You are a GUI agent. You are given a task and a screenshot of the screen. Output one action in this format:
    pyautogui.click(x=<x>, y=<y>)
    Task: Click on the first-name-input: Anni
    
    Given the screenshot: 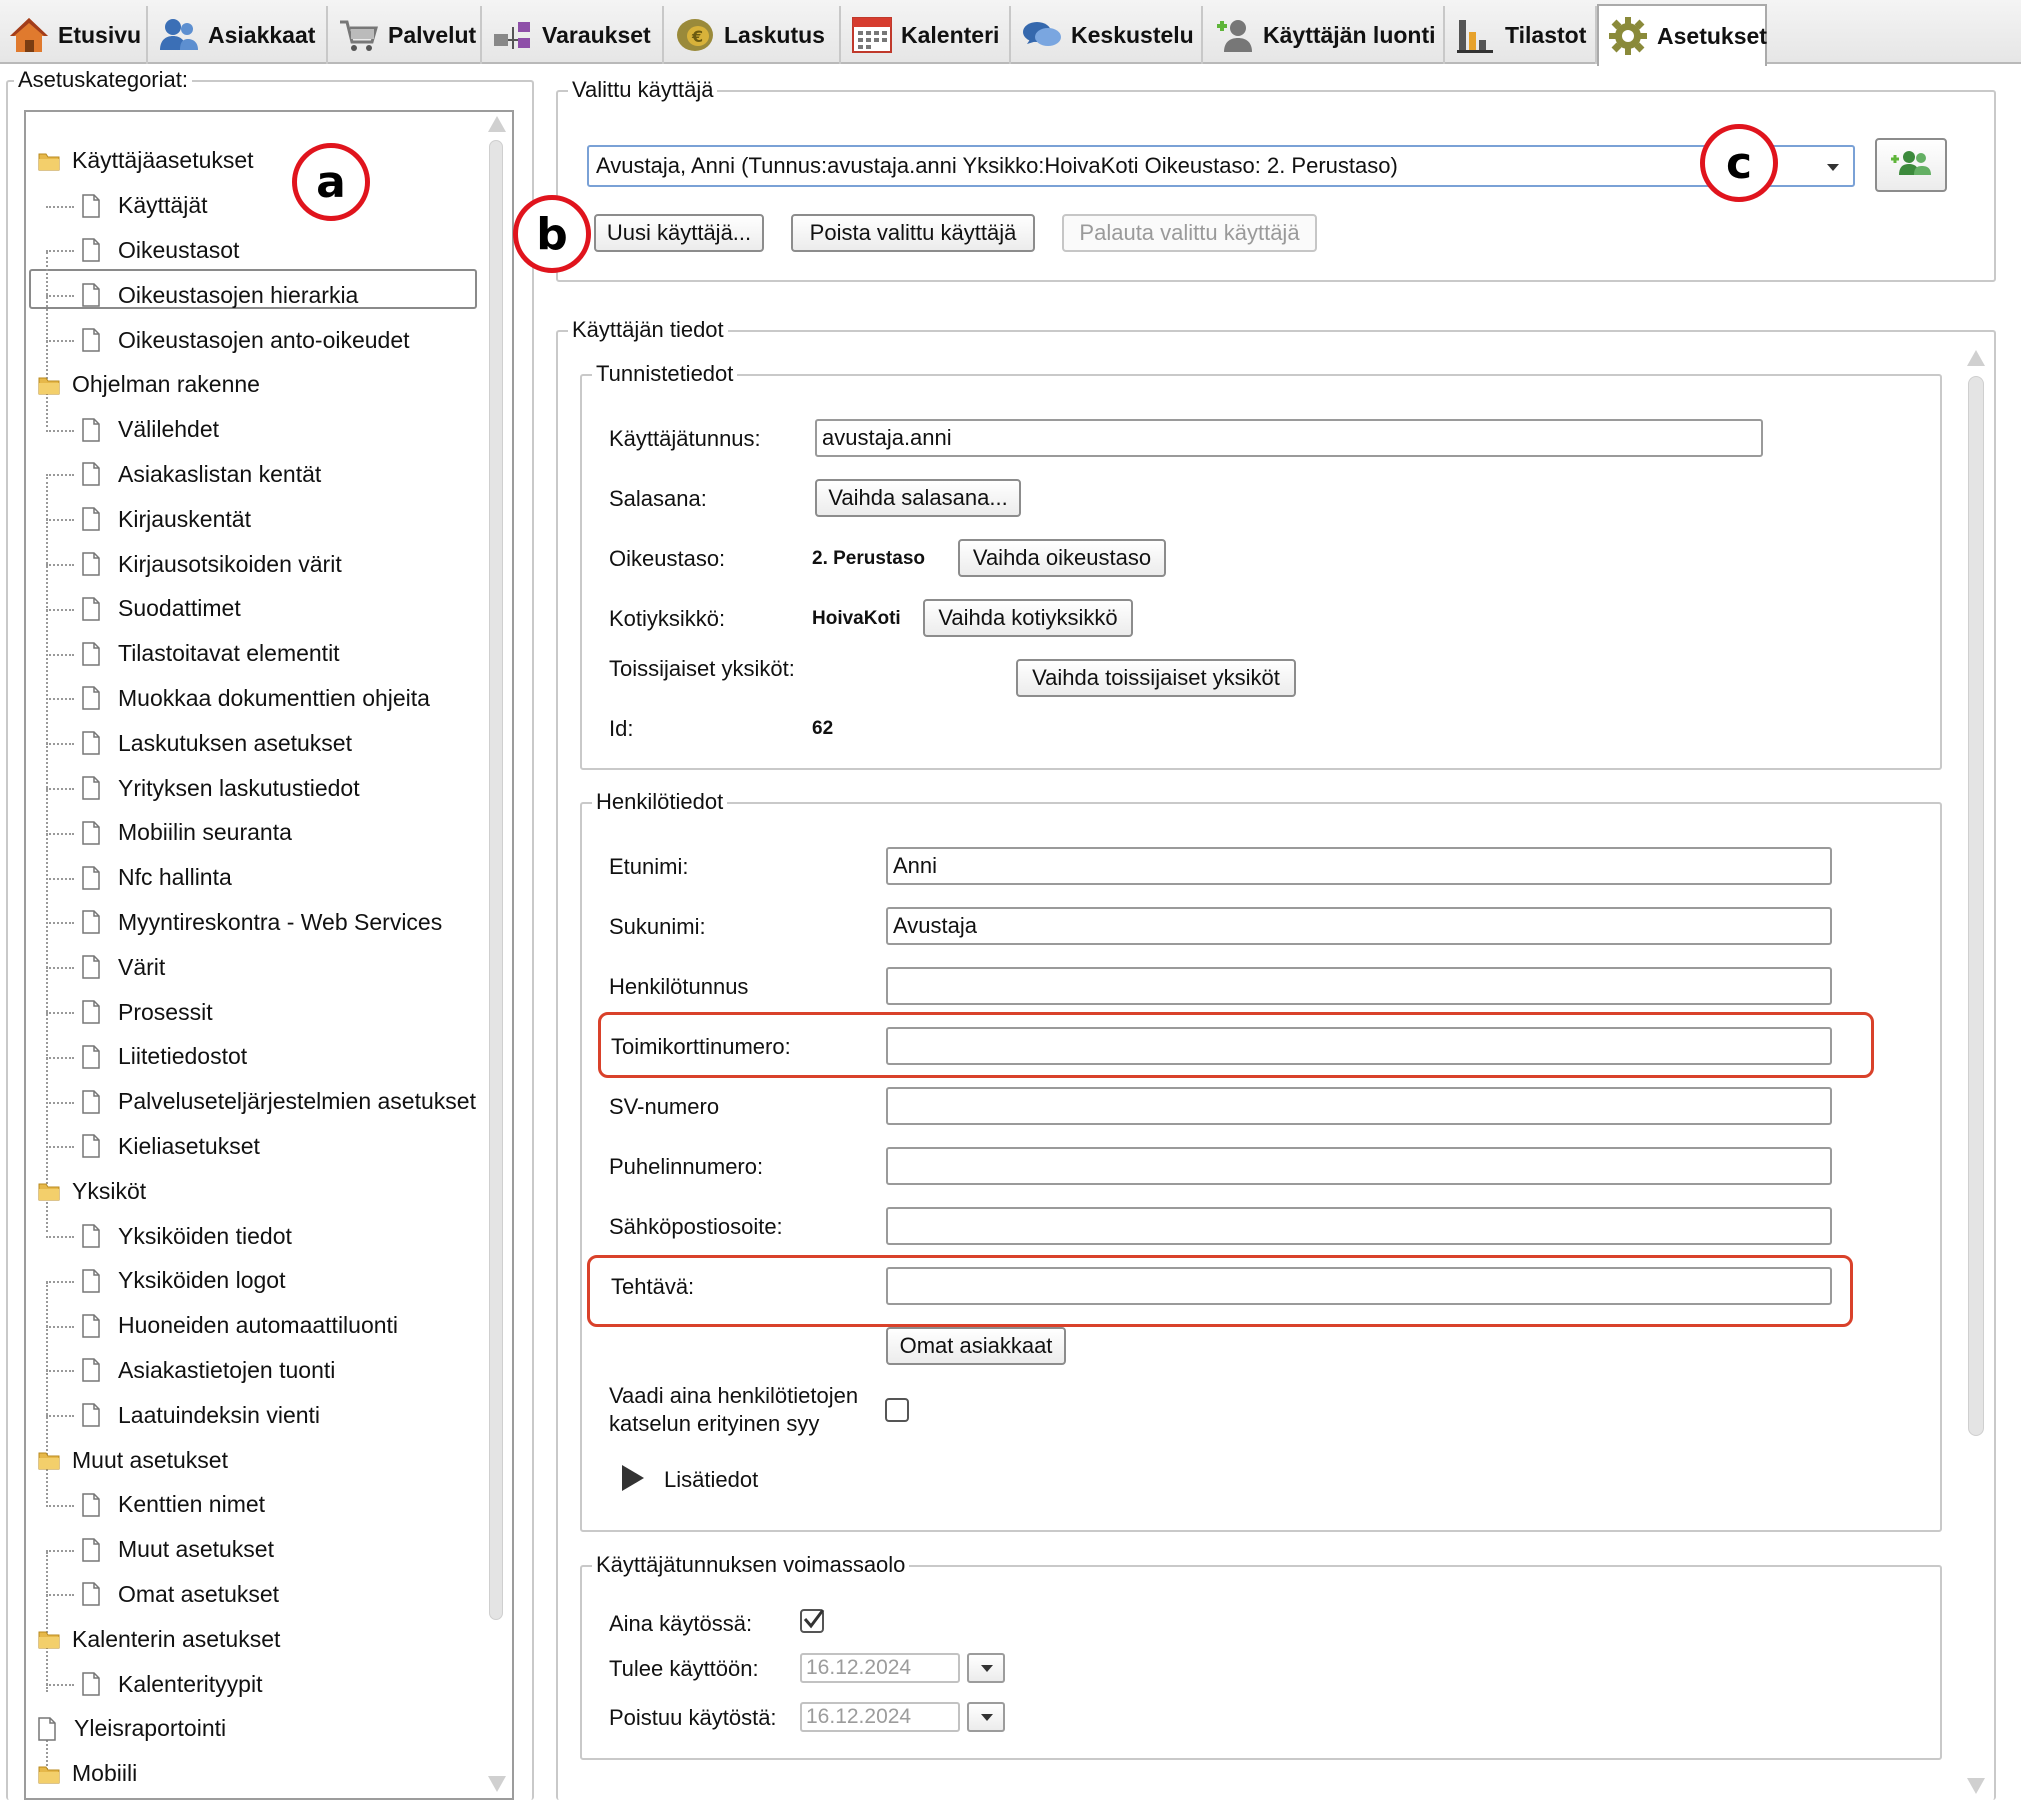 What is the action you would take?
    pyautogui.click(x=1359, y=866)
    